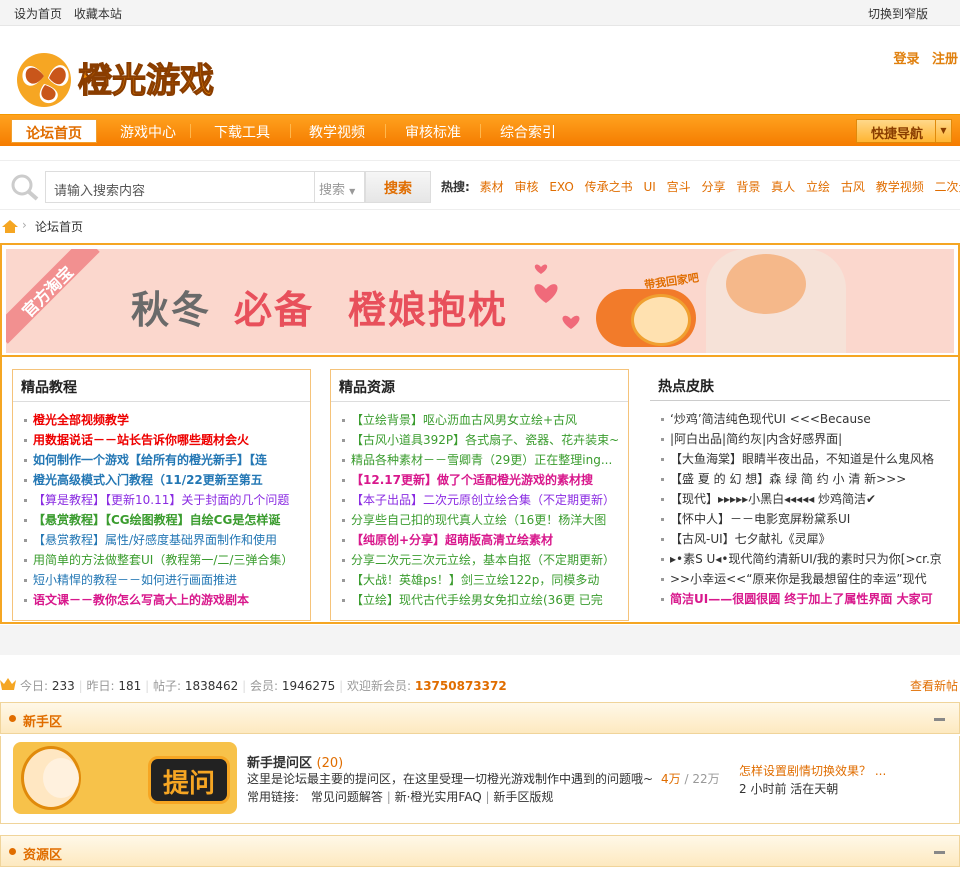  Describe the element at coordinates (166, 500) in the screenshot. I see `list-item: 【算是教程】【更新10.11】关于封面的几个问题` at that location.